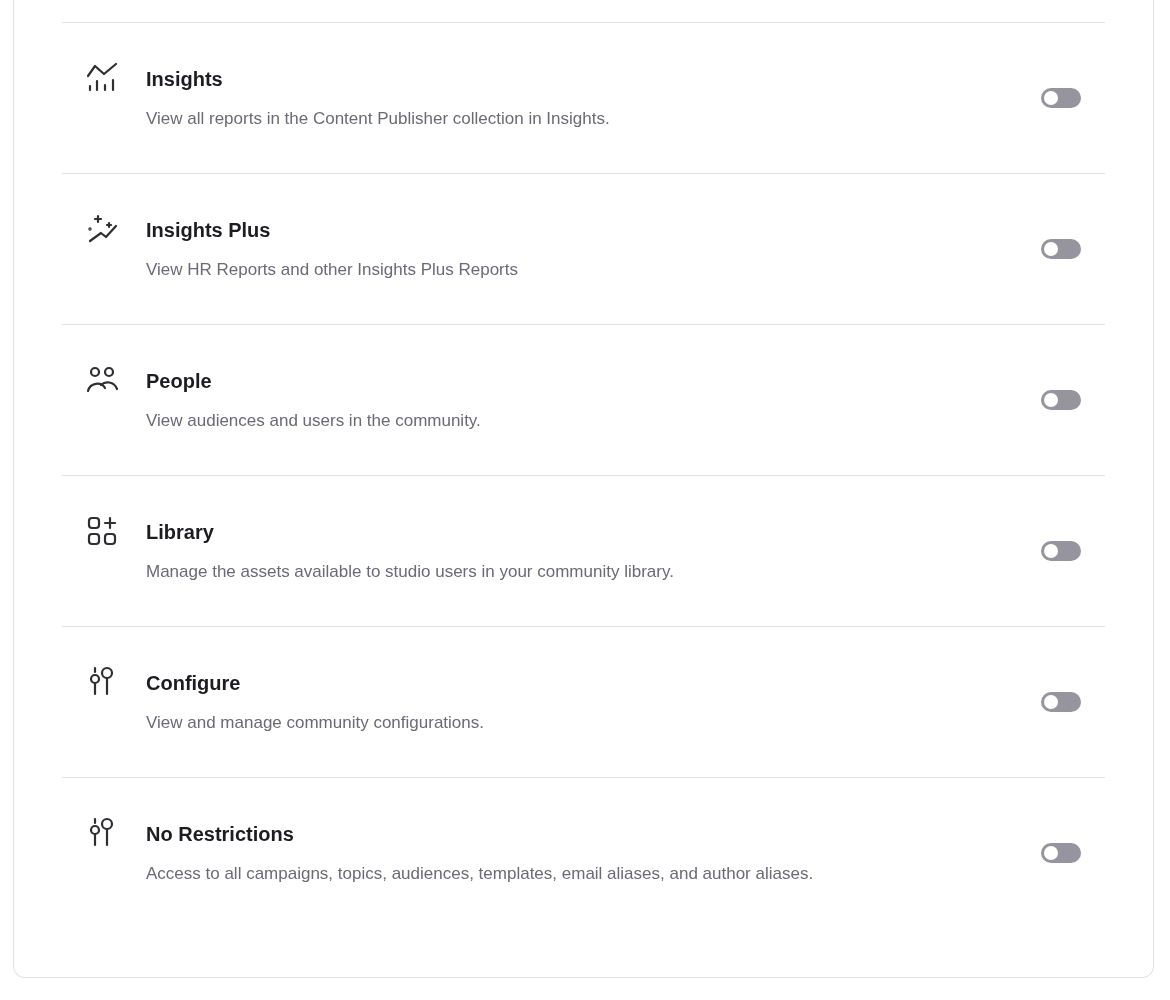 This screenshot has height=1000, width=1170. I want to click on permission-title: People, so click(179, 381).